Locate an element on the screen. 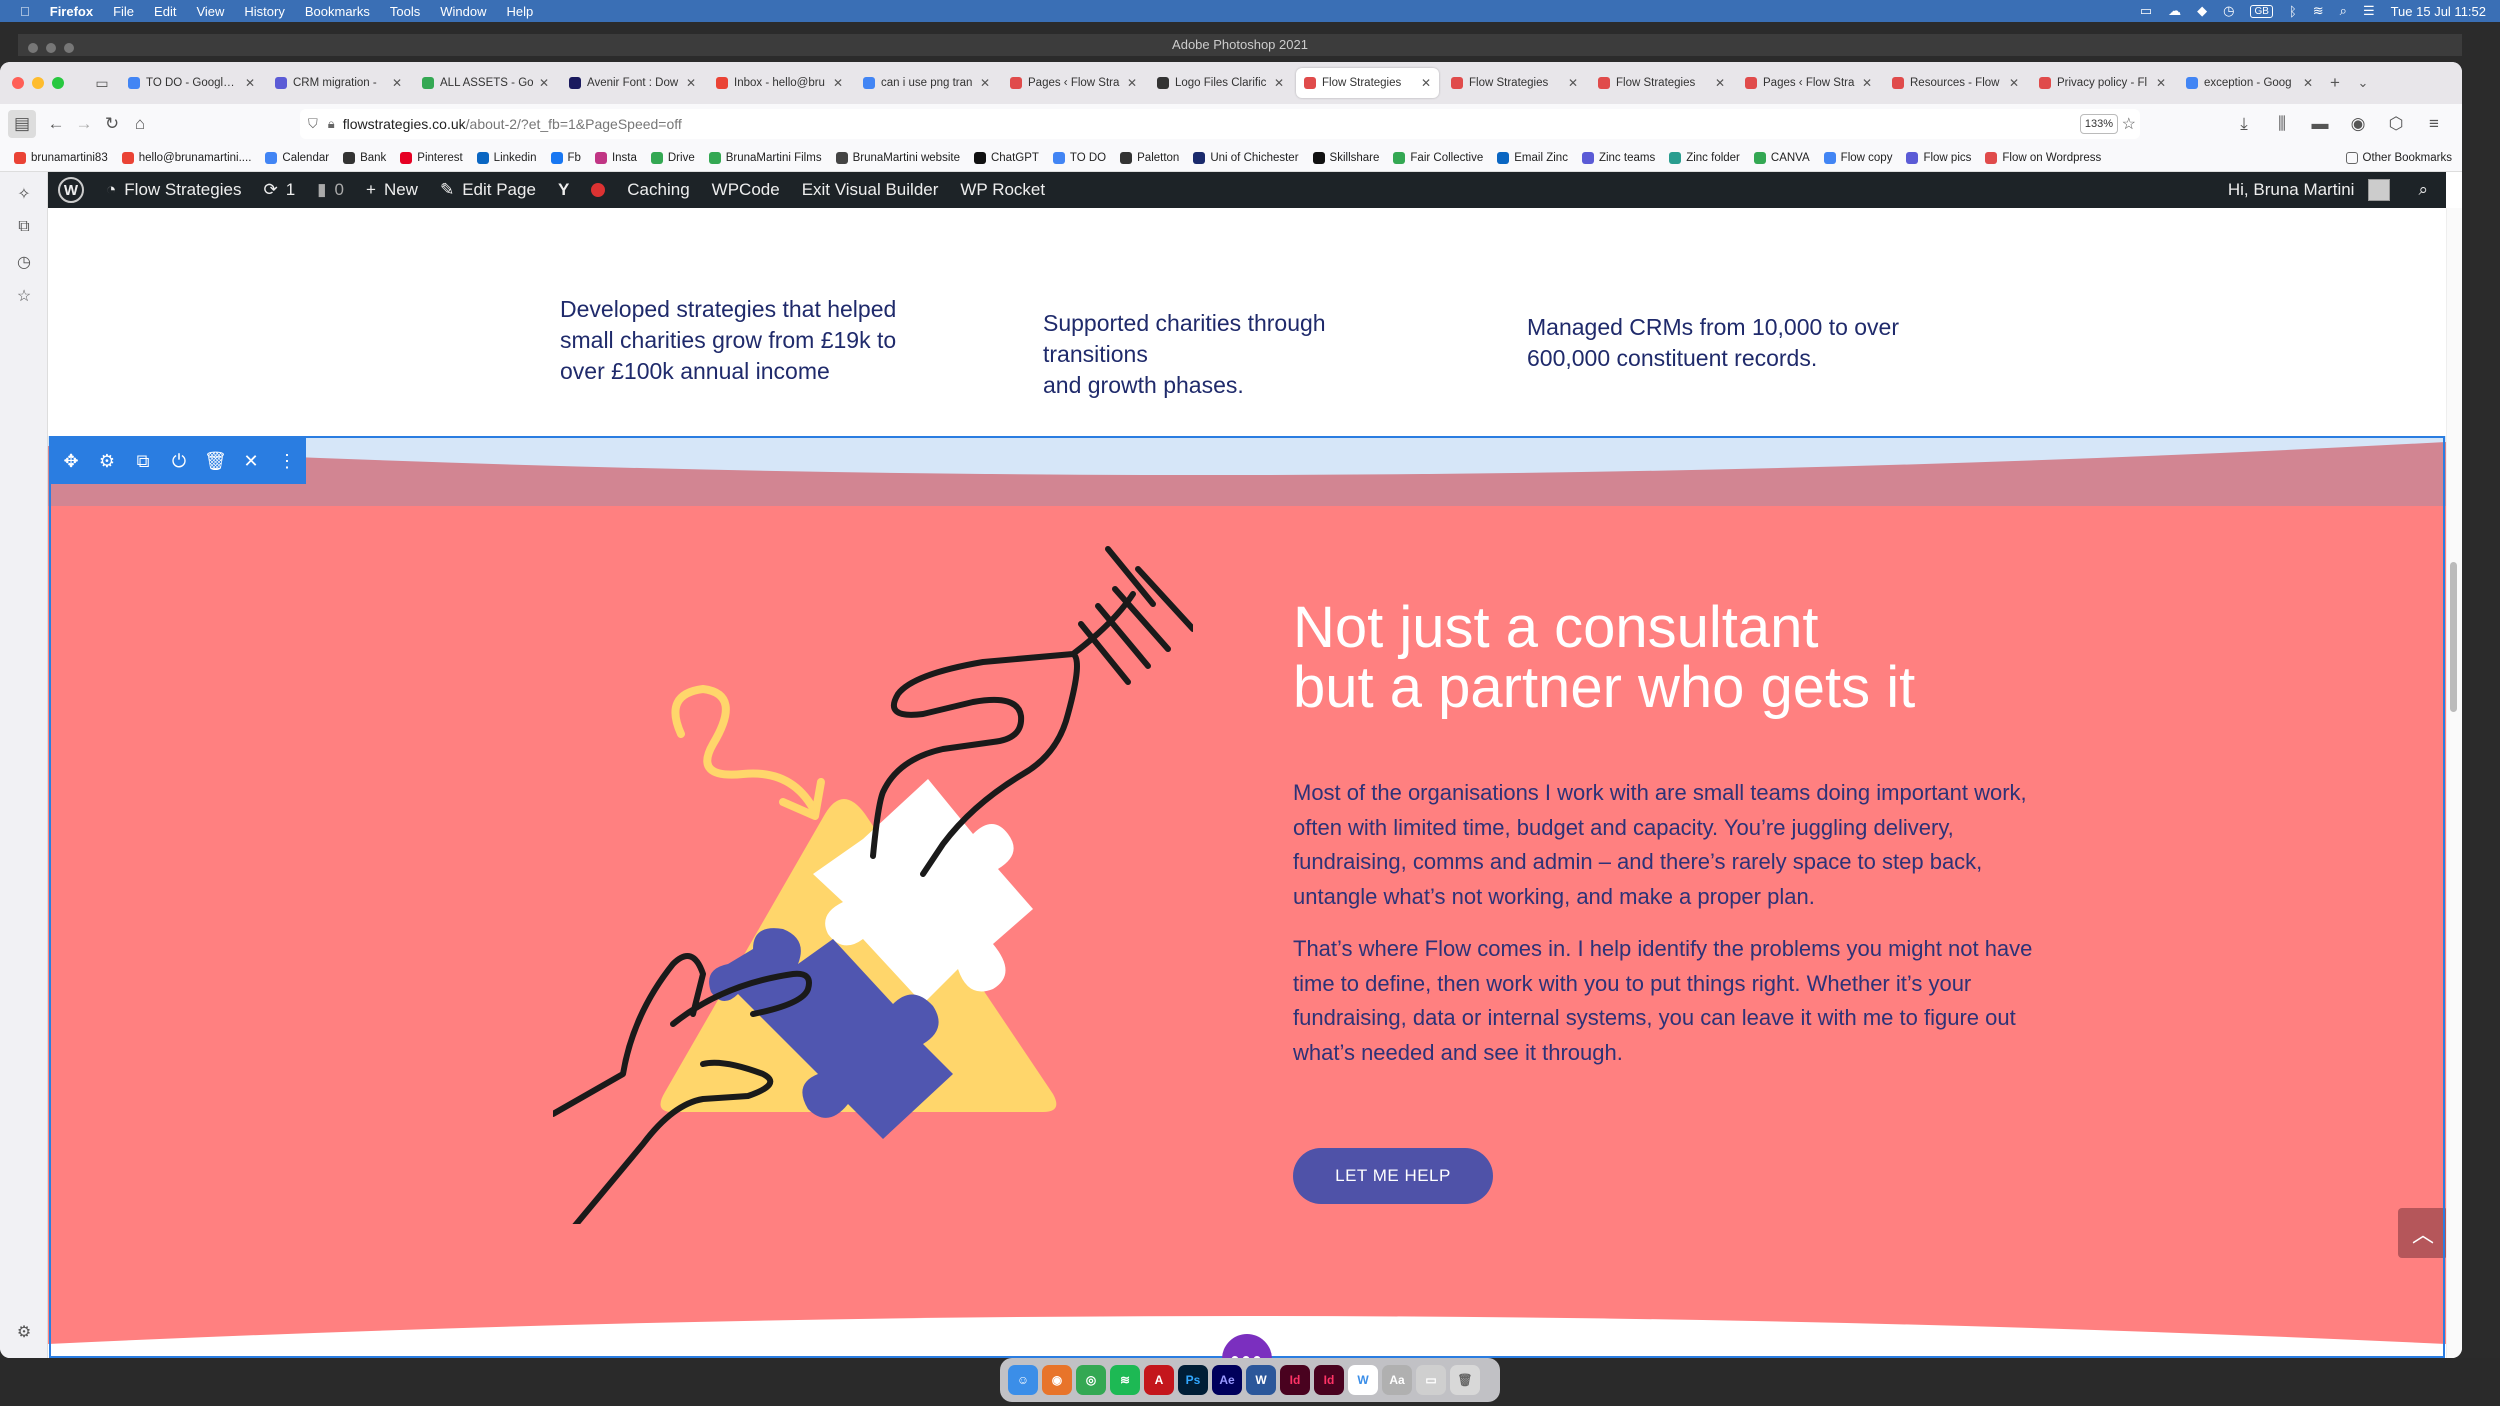 The width and height of the screenshot is (2500, 1406). bookmark-14: Uni of Chichester is located at coordinates (1246, 157).